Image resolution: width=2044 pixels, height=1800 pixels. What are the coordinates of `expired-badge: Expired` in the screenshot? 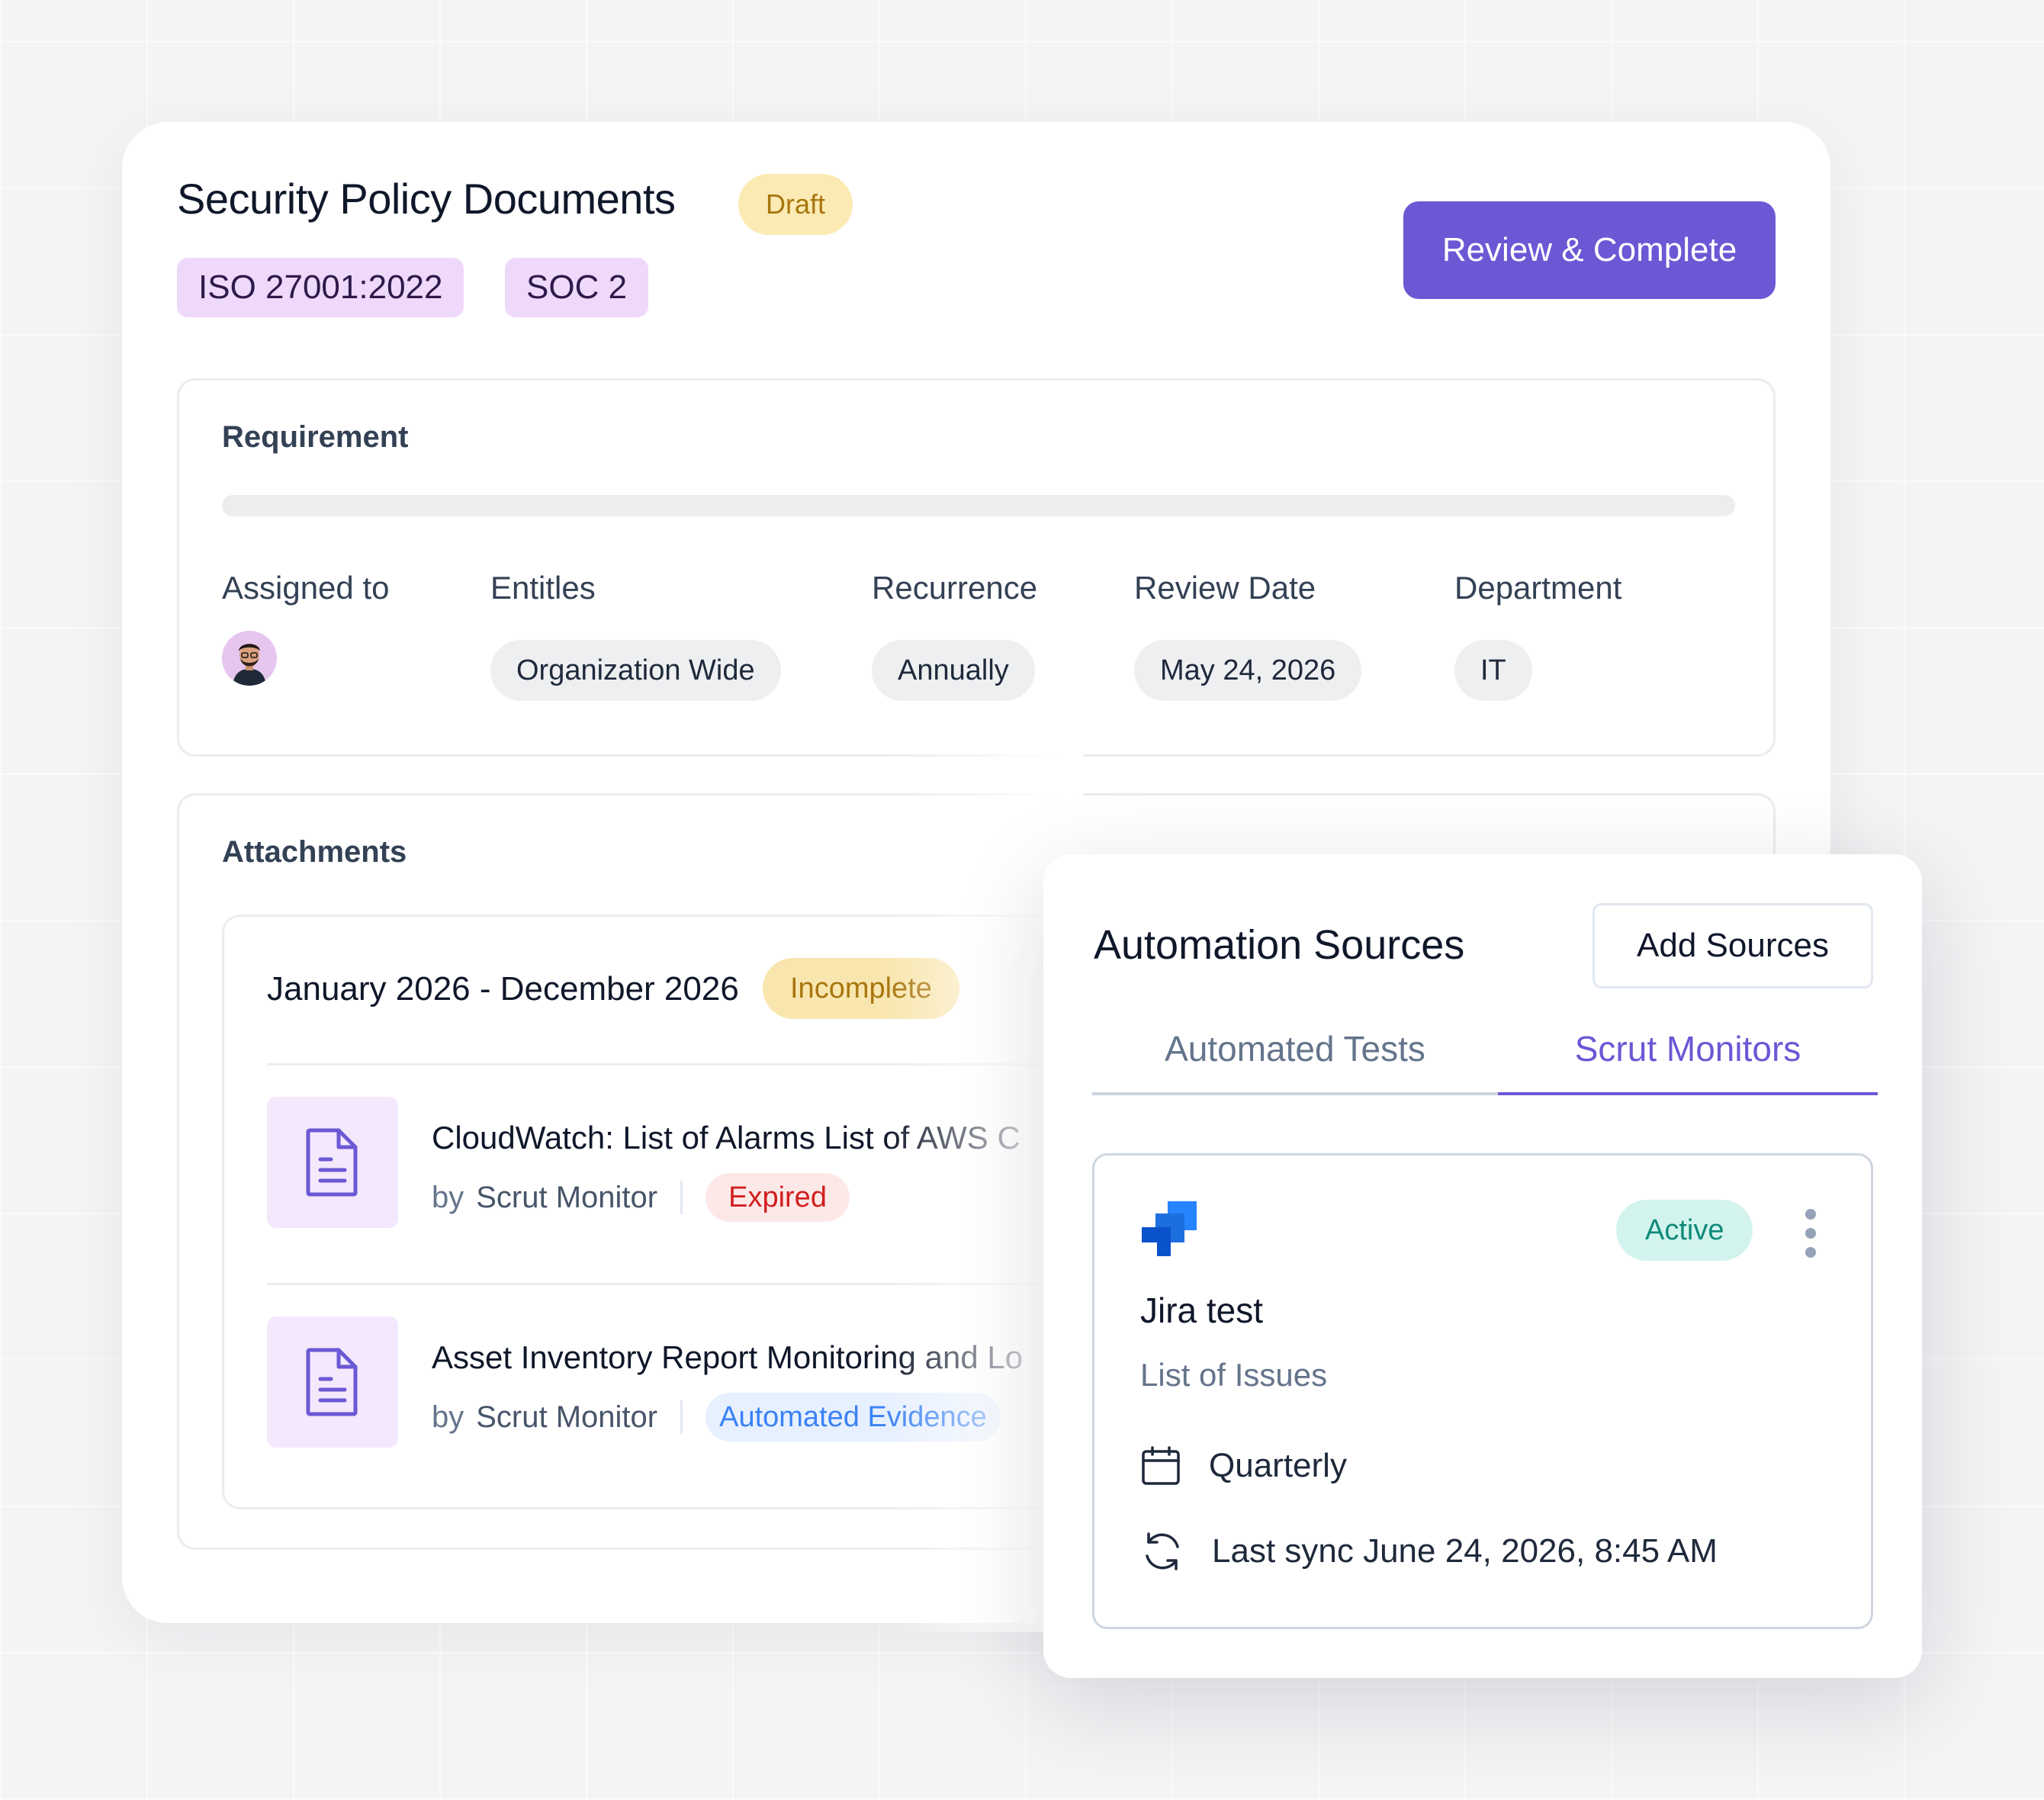 It's located at (777, 1197).